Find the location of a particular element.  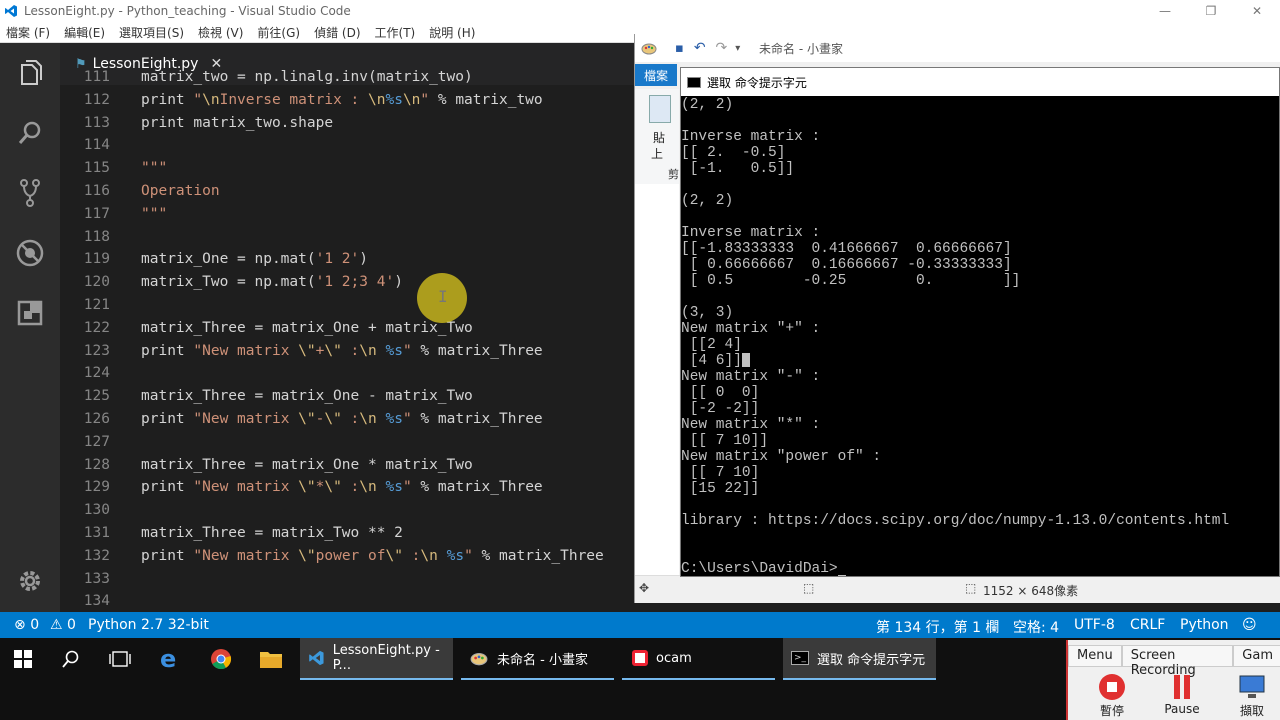

code-line: 134 is located at coordinates (350, 601).